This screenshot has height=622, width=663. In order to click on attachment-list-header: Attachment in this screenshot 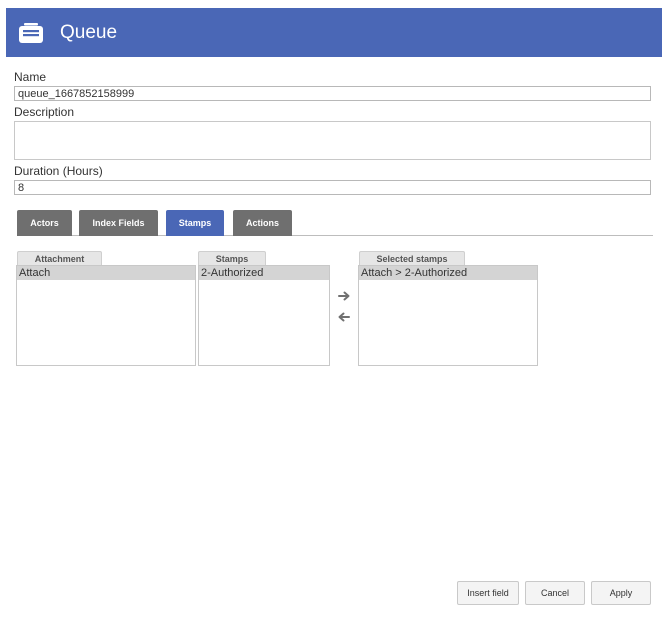, I will do `click(59, 258)`.